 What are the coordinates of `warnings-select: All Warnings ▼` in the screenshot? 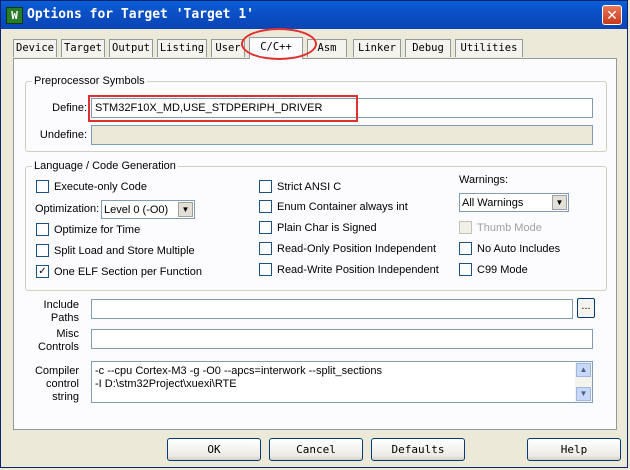 It's located at (514, 202).